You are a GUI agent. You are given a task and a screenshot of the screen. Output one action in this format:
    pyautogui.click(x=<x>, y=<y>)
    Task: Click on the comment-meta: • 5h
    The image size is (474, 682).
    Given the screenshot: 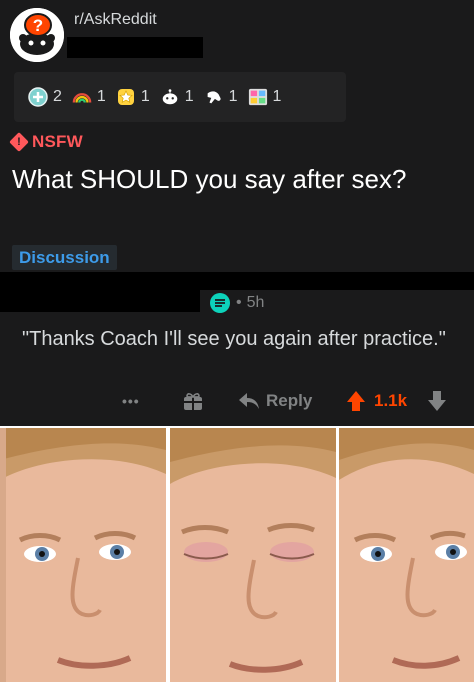 What is the action you would take?
    pyautogui.click(x=236, y=303)
    